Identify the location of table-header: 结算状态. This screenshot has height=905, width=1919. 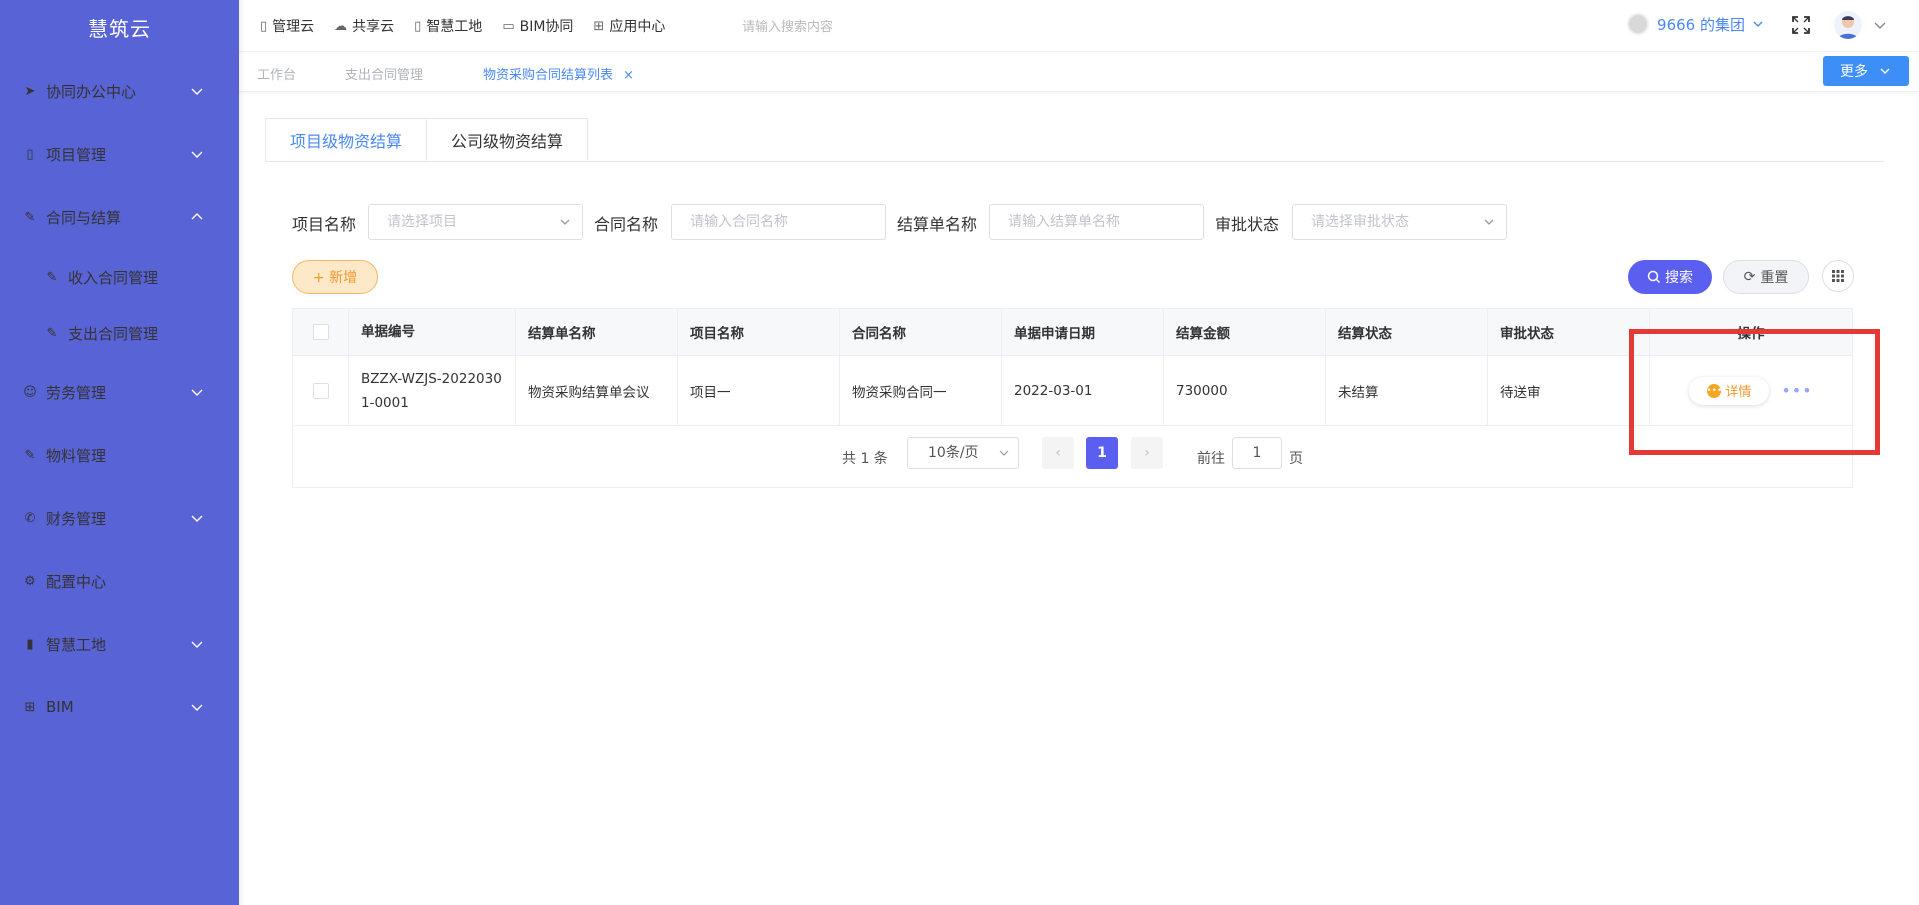
(1407, 332).